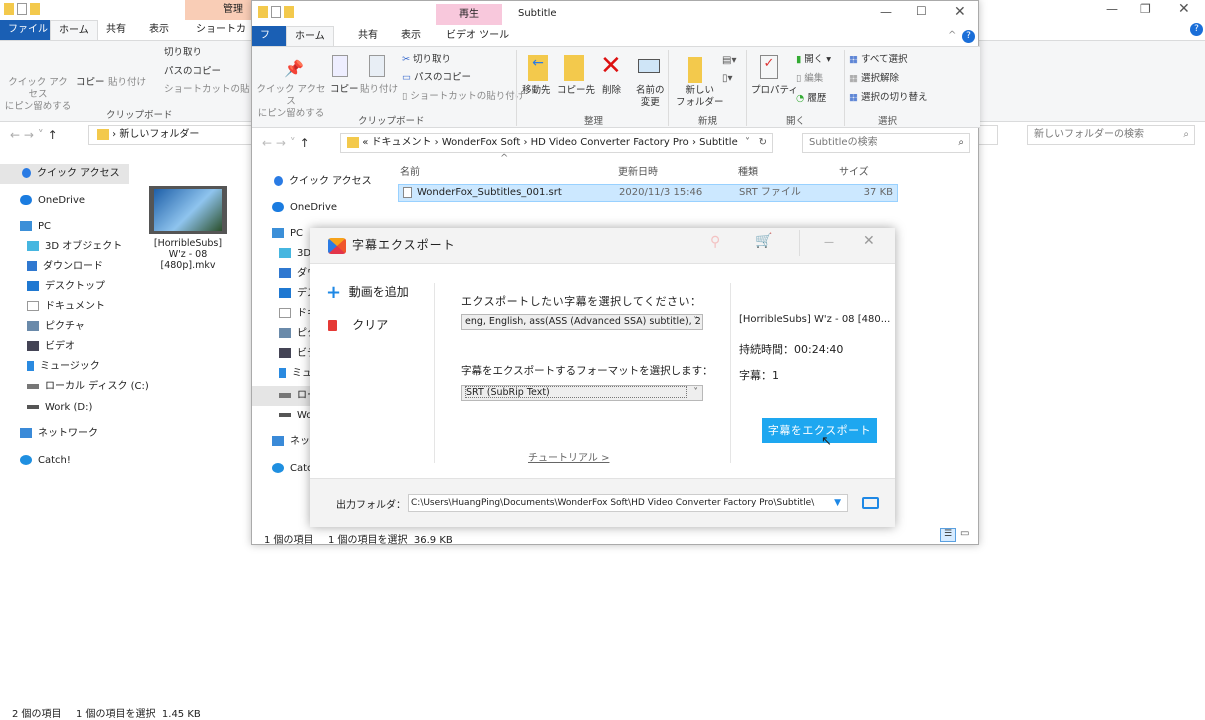 This screenshot has width=1205, height=720. Describe the element at coordinates (610, 142) in the screenshot. I see `breadcrumb-hdvcf: HD Video Converter Factory Pro` at that location.